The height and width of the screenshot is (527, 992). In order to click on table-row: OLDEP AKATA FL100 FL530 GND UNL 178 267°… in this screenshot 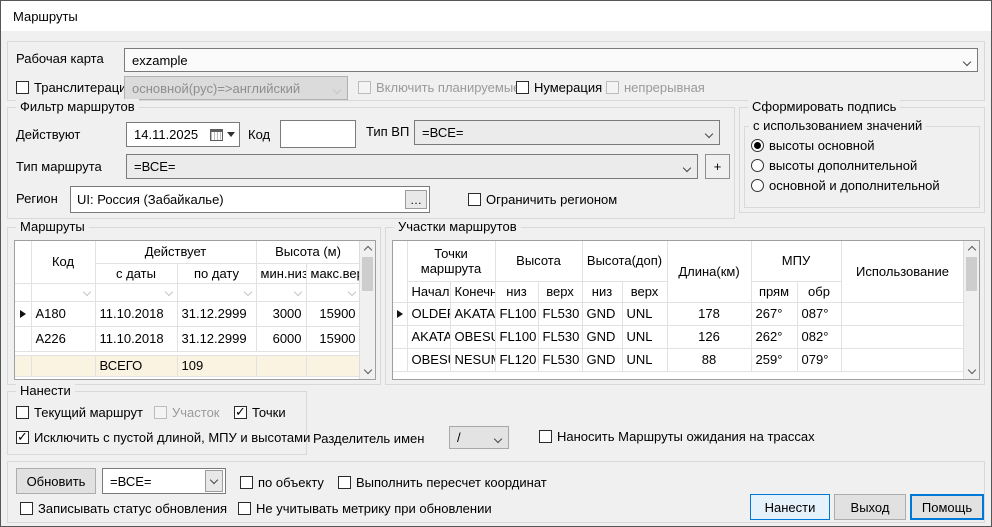, I will do `click(679, 314)`.